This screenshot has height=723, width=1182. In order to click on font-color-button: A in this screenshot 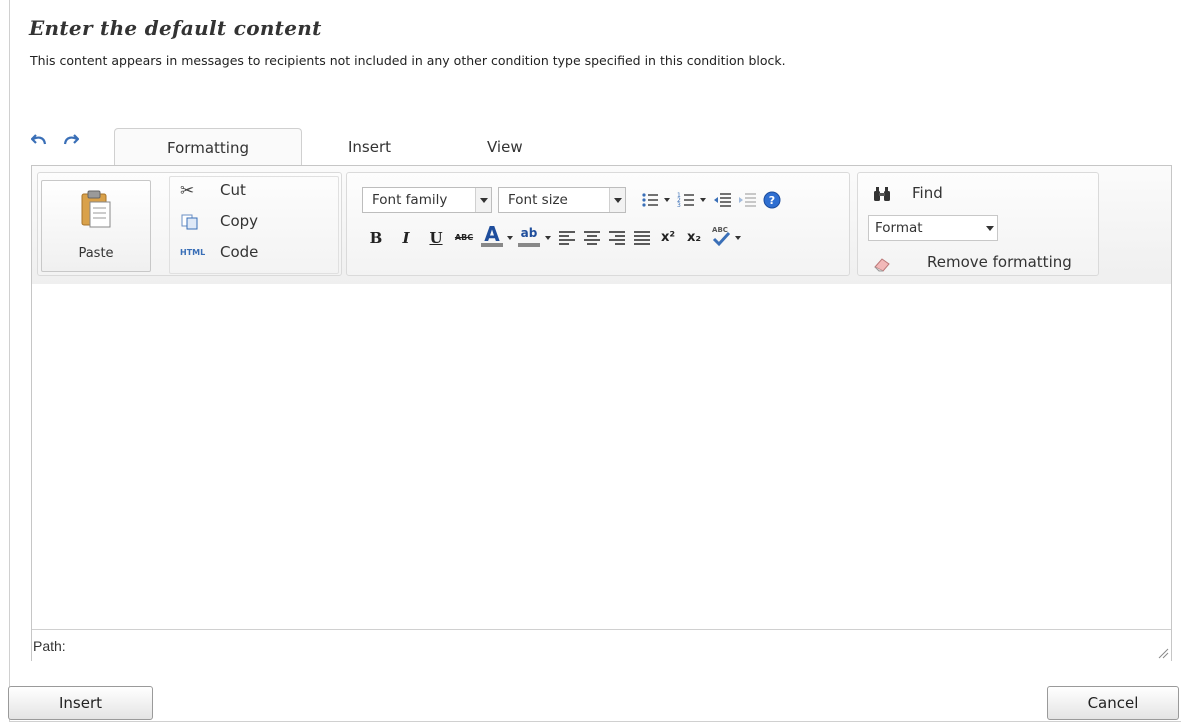, I will do `click(492, 235)`.